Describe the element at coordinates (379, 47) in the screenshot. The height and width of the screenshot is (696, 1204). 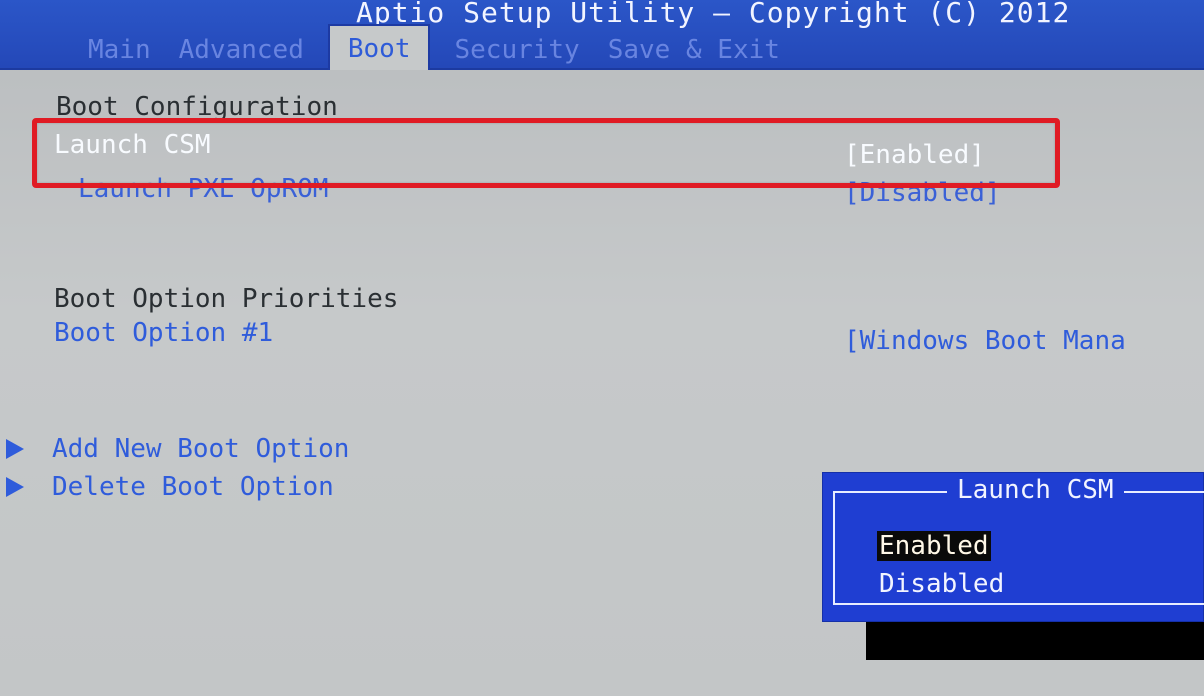
I see `tab-boot: Boot` at that location.